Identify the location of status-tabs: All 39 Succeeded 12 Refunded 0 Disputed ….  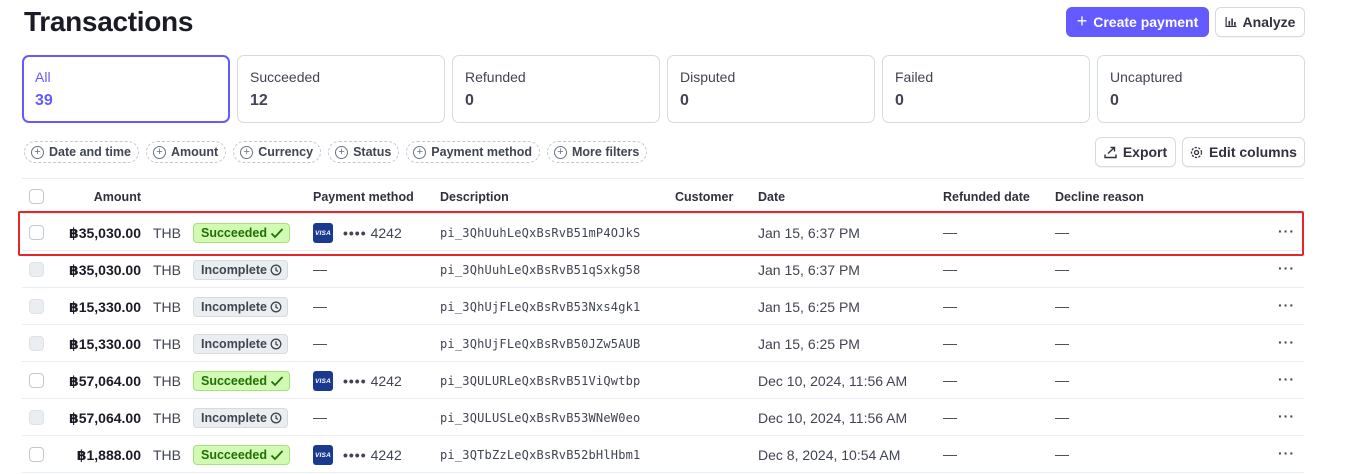
(663, 89).